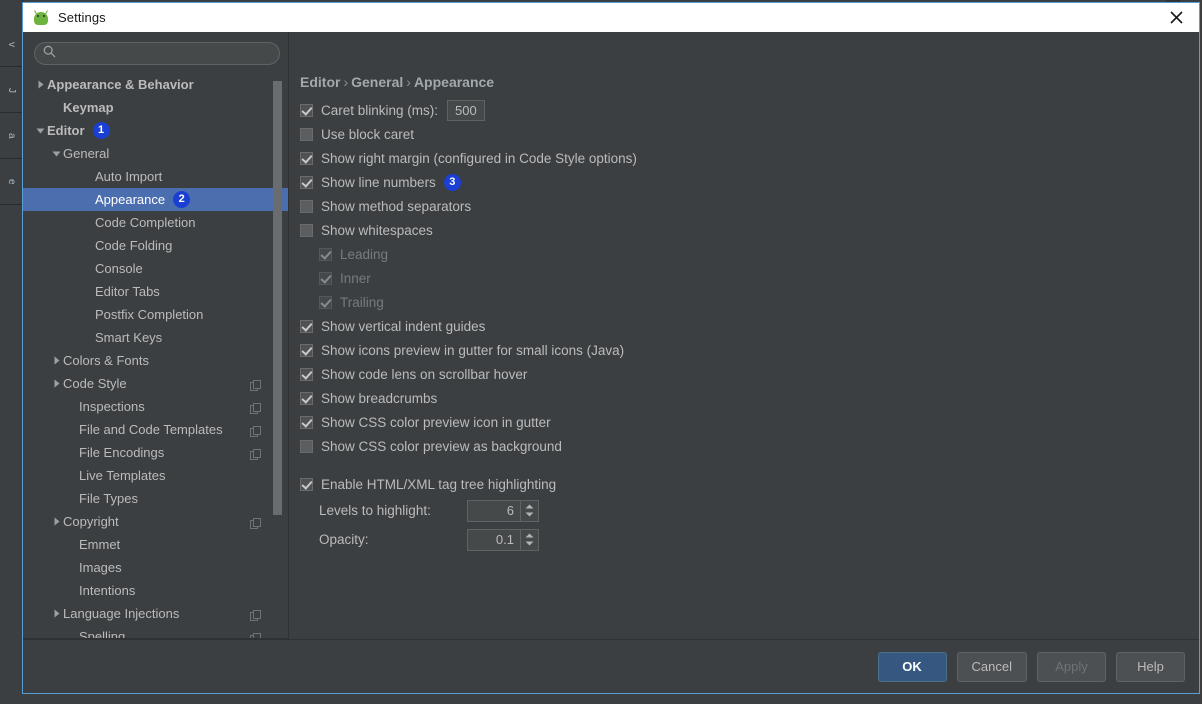  What do you see at coordinates (155, 498) in the screenshot?
I see `sidebar-item-file-types: File Types` at bounding box center [155, 498].